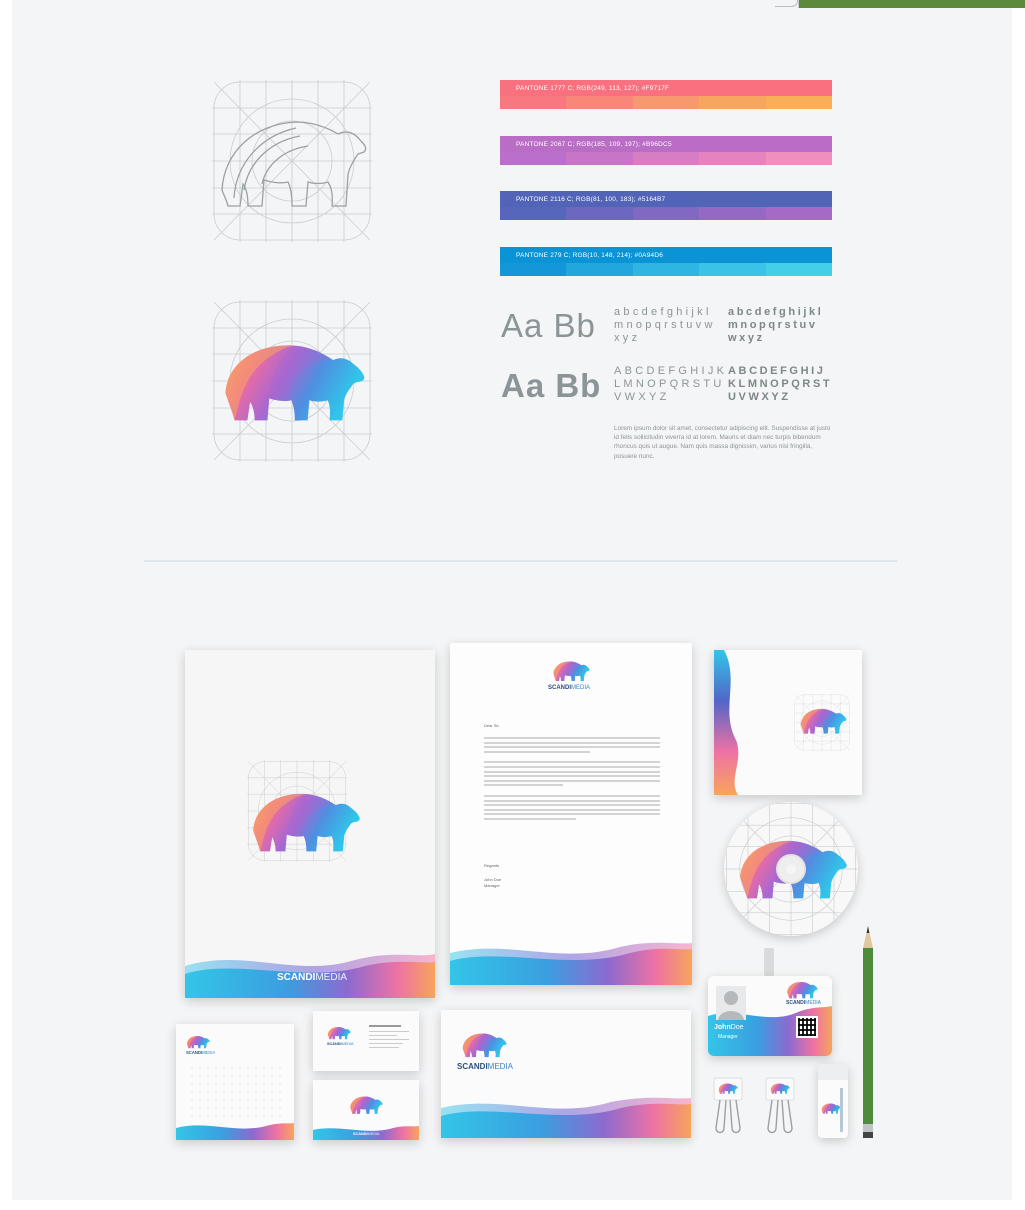  I want to click on qr-code-icon, so click(807, 1027).